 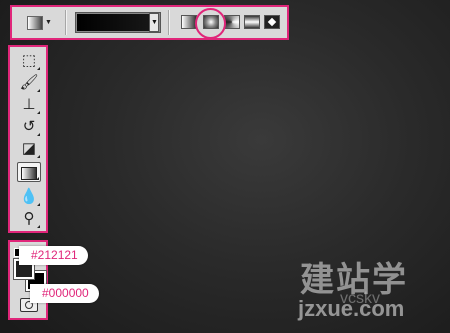 I want to click on dodge-tool-button: ⚲, so click(x=29, y=219).